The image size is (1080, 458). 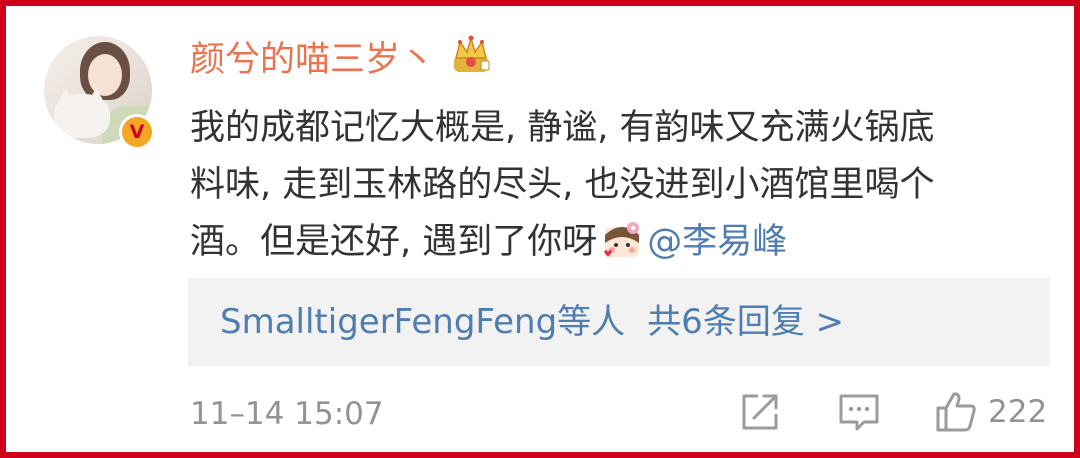 I want to click on reply-count-link: 共6条回复 >, so click(x=745, y=322).